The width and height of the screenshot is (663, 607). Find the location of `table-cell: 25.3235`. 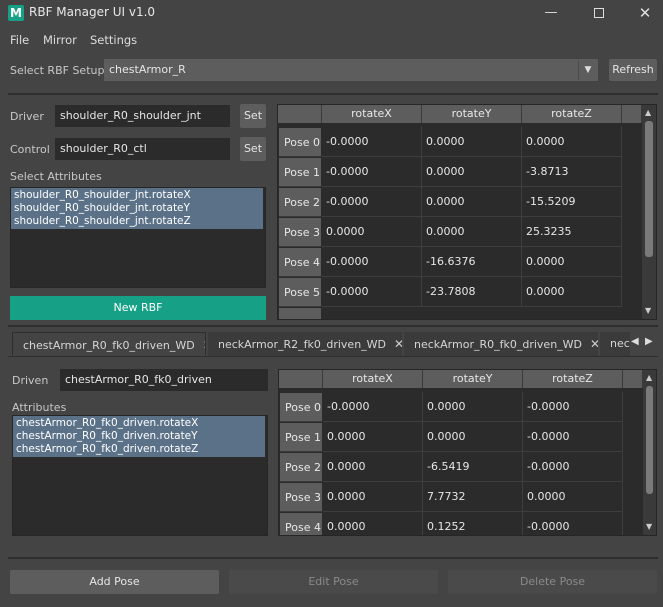

table-cell: 25.3235 is located at coordinates (572, 232).